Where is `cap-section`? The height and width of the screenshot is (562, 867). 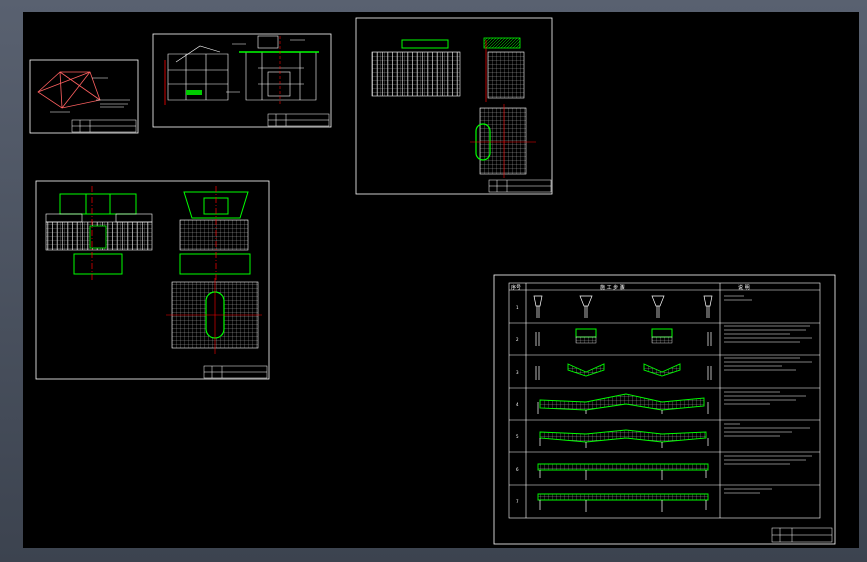 cap-section is located at coordinates (502, 43).